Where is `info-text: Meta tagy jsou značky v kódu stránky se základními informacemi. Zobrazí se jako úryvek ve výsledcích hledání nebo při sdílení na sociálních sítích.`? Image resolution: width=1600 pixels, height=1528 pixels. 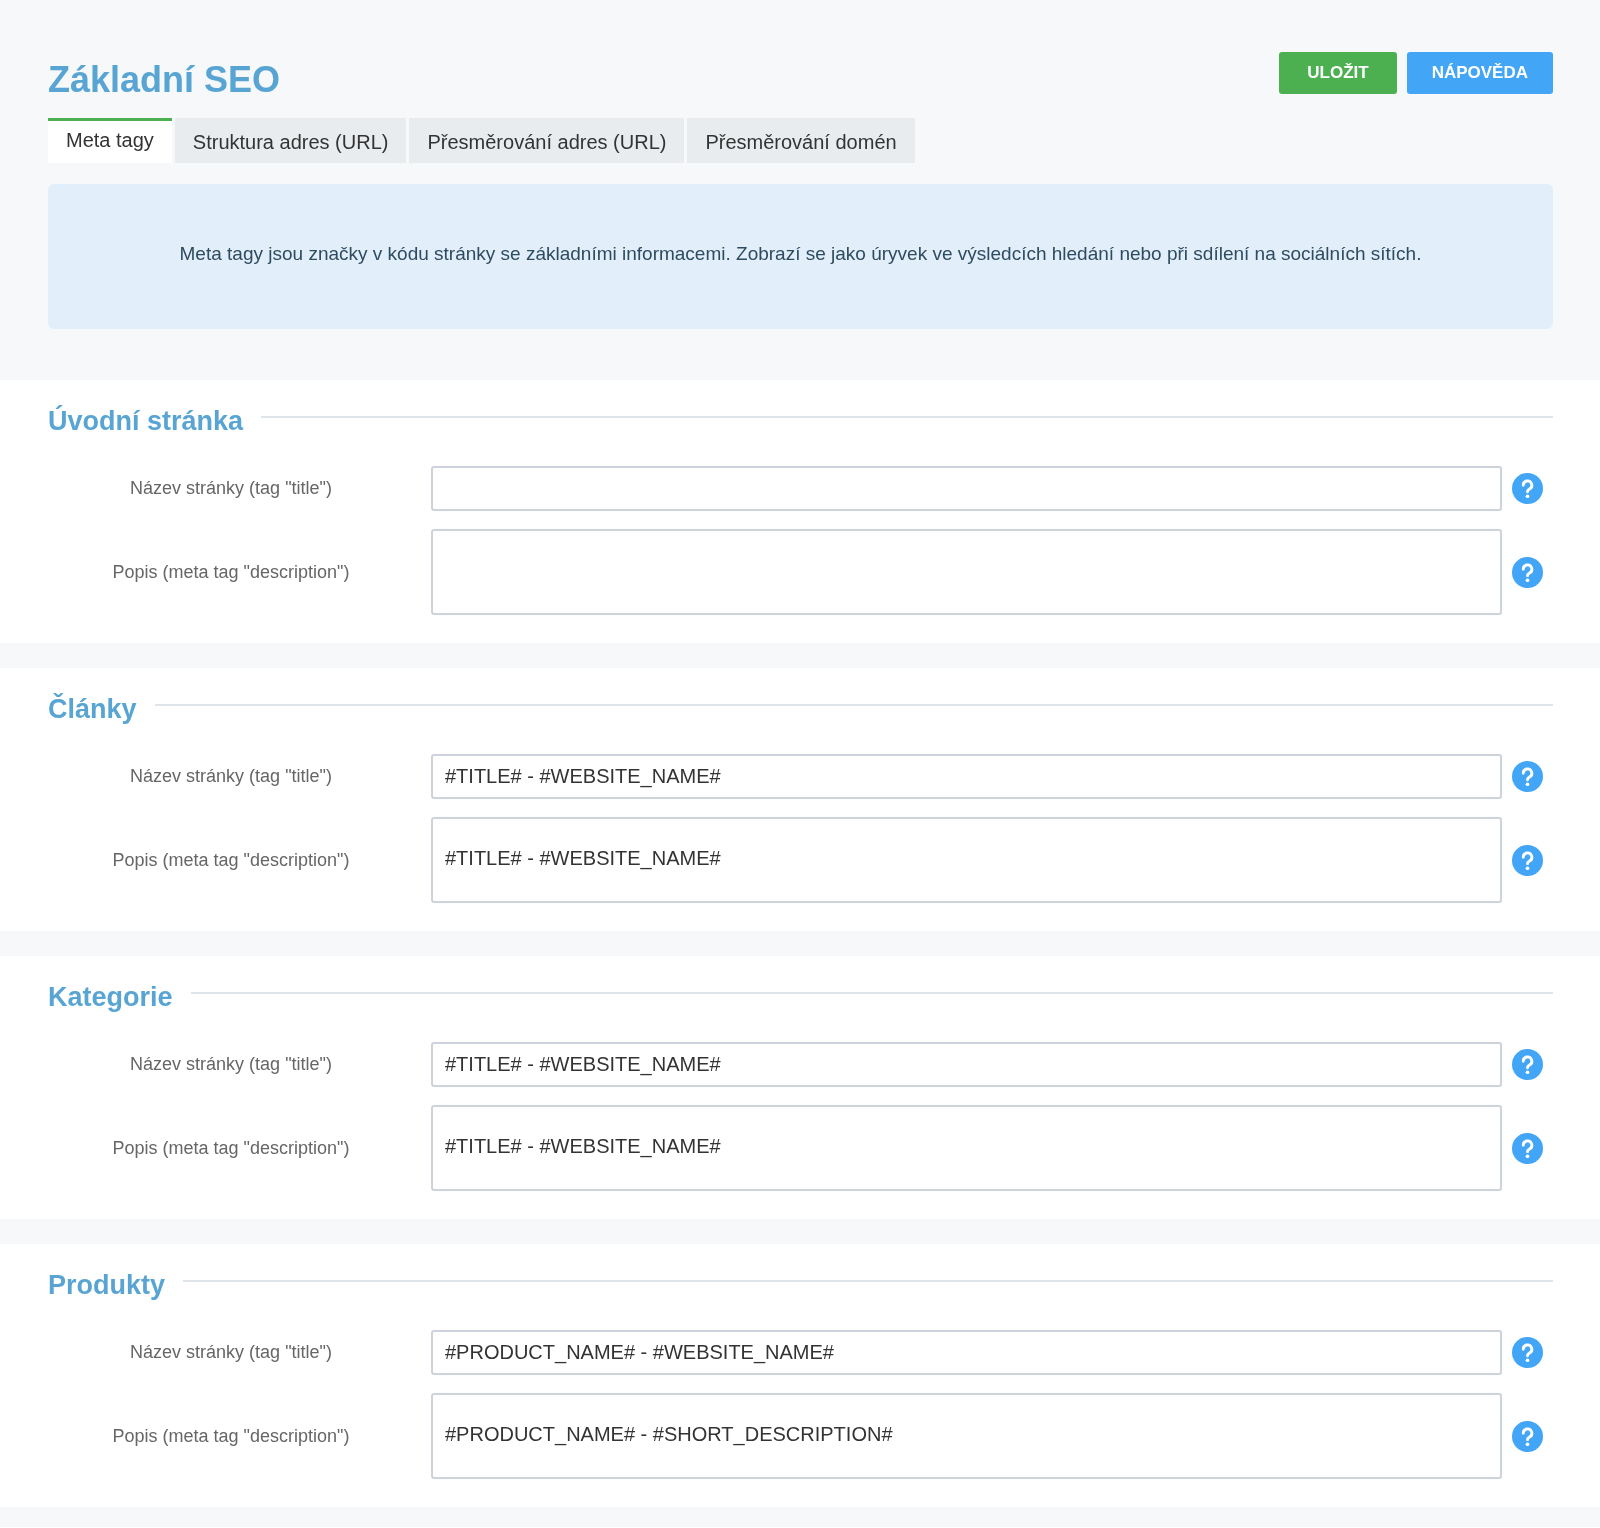 info-text: Meta tagy jsou značky v kódu stránky se základními informacemi. Zobrazí se jako úryvek ve výsledcích hledání nebo při sdílení na sociálních sítích. is located at coordinates (800, 253).